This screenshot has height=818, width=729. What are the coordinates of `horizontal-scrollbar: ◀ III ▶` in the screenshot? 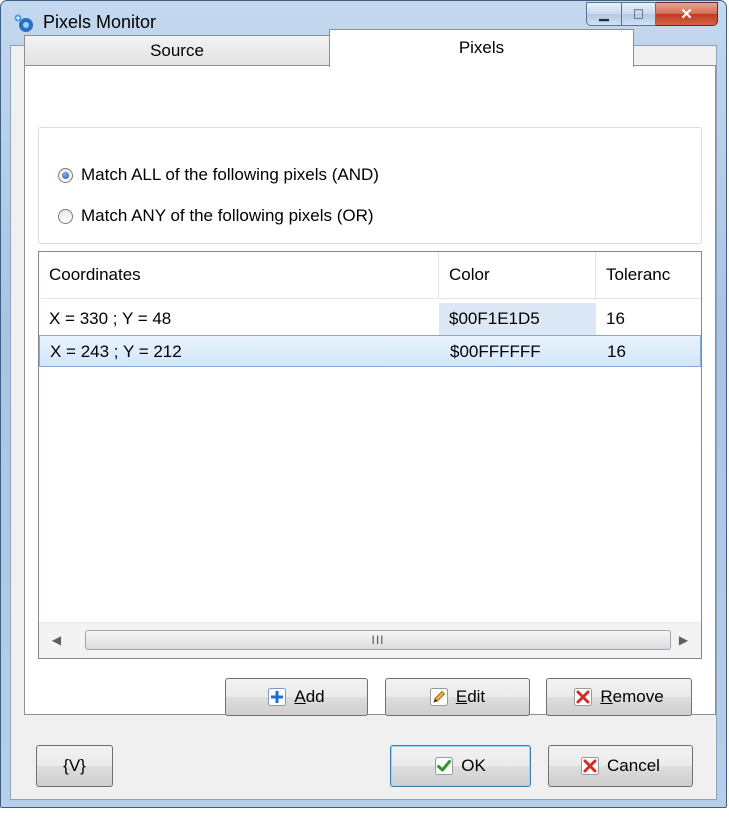 It's located at (370, 640).